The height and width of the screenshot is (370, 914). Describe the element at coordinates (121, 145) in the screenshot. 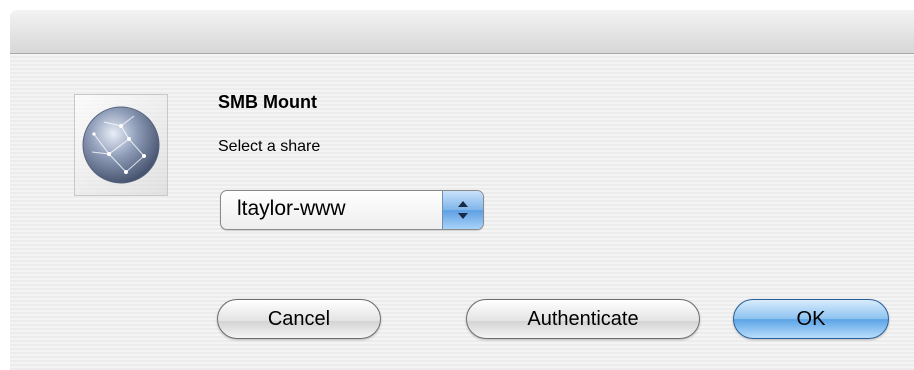

I see `network-globe-icon` at that location.